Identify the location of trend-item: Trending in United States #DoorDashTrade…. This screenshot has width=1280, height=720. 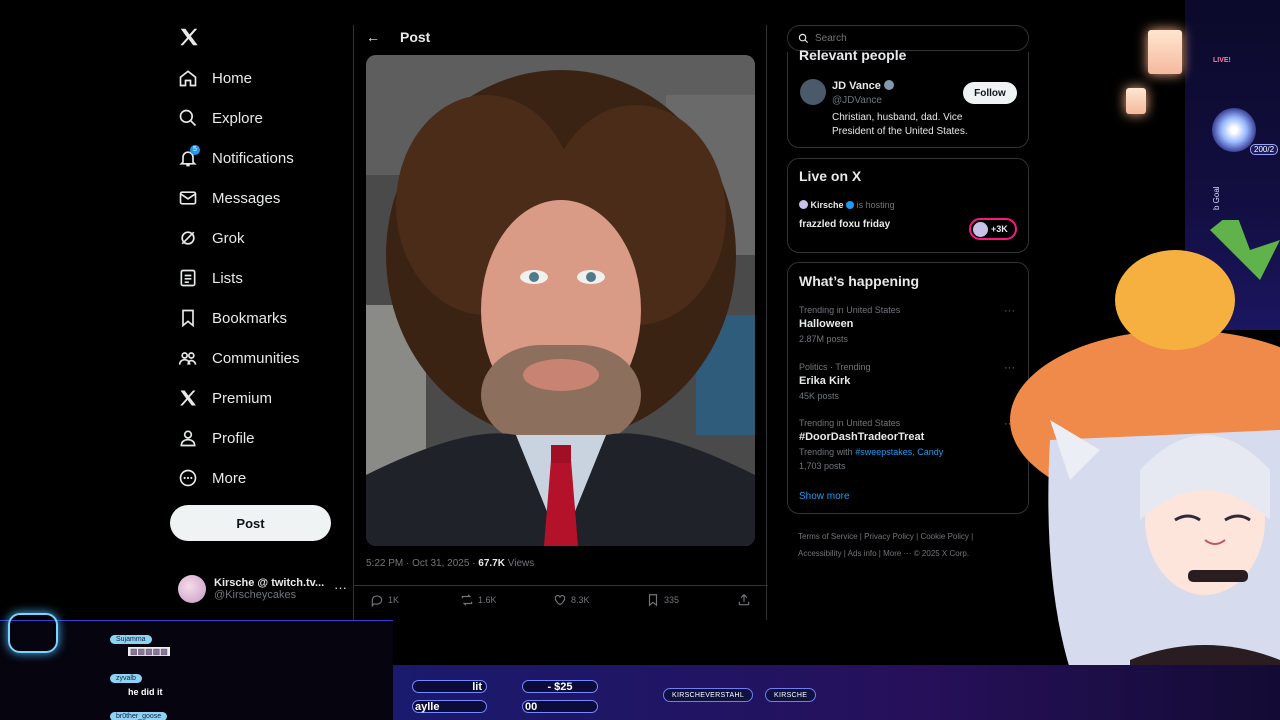
(909, 444).